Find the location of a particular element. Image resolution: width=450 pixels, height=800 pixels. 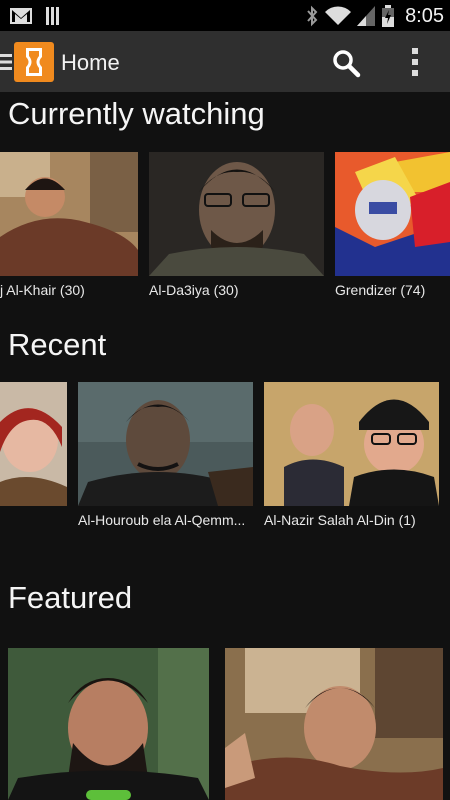

search-icon is located at coordinates (346, 63).